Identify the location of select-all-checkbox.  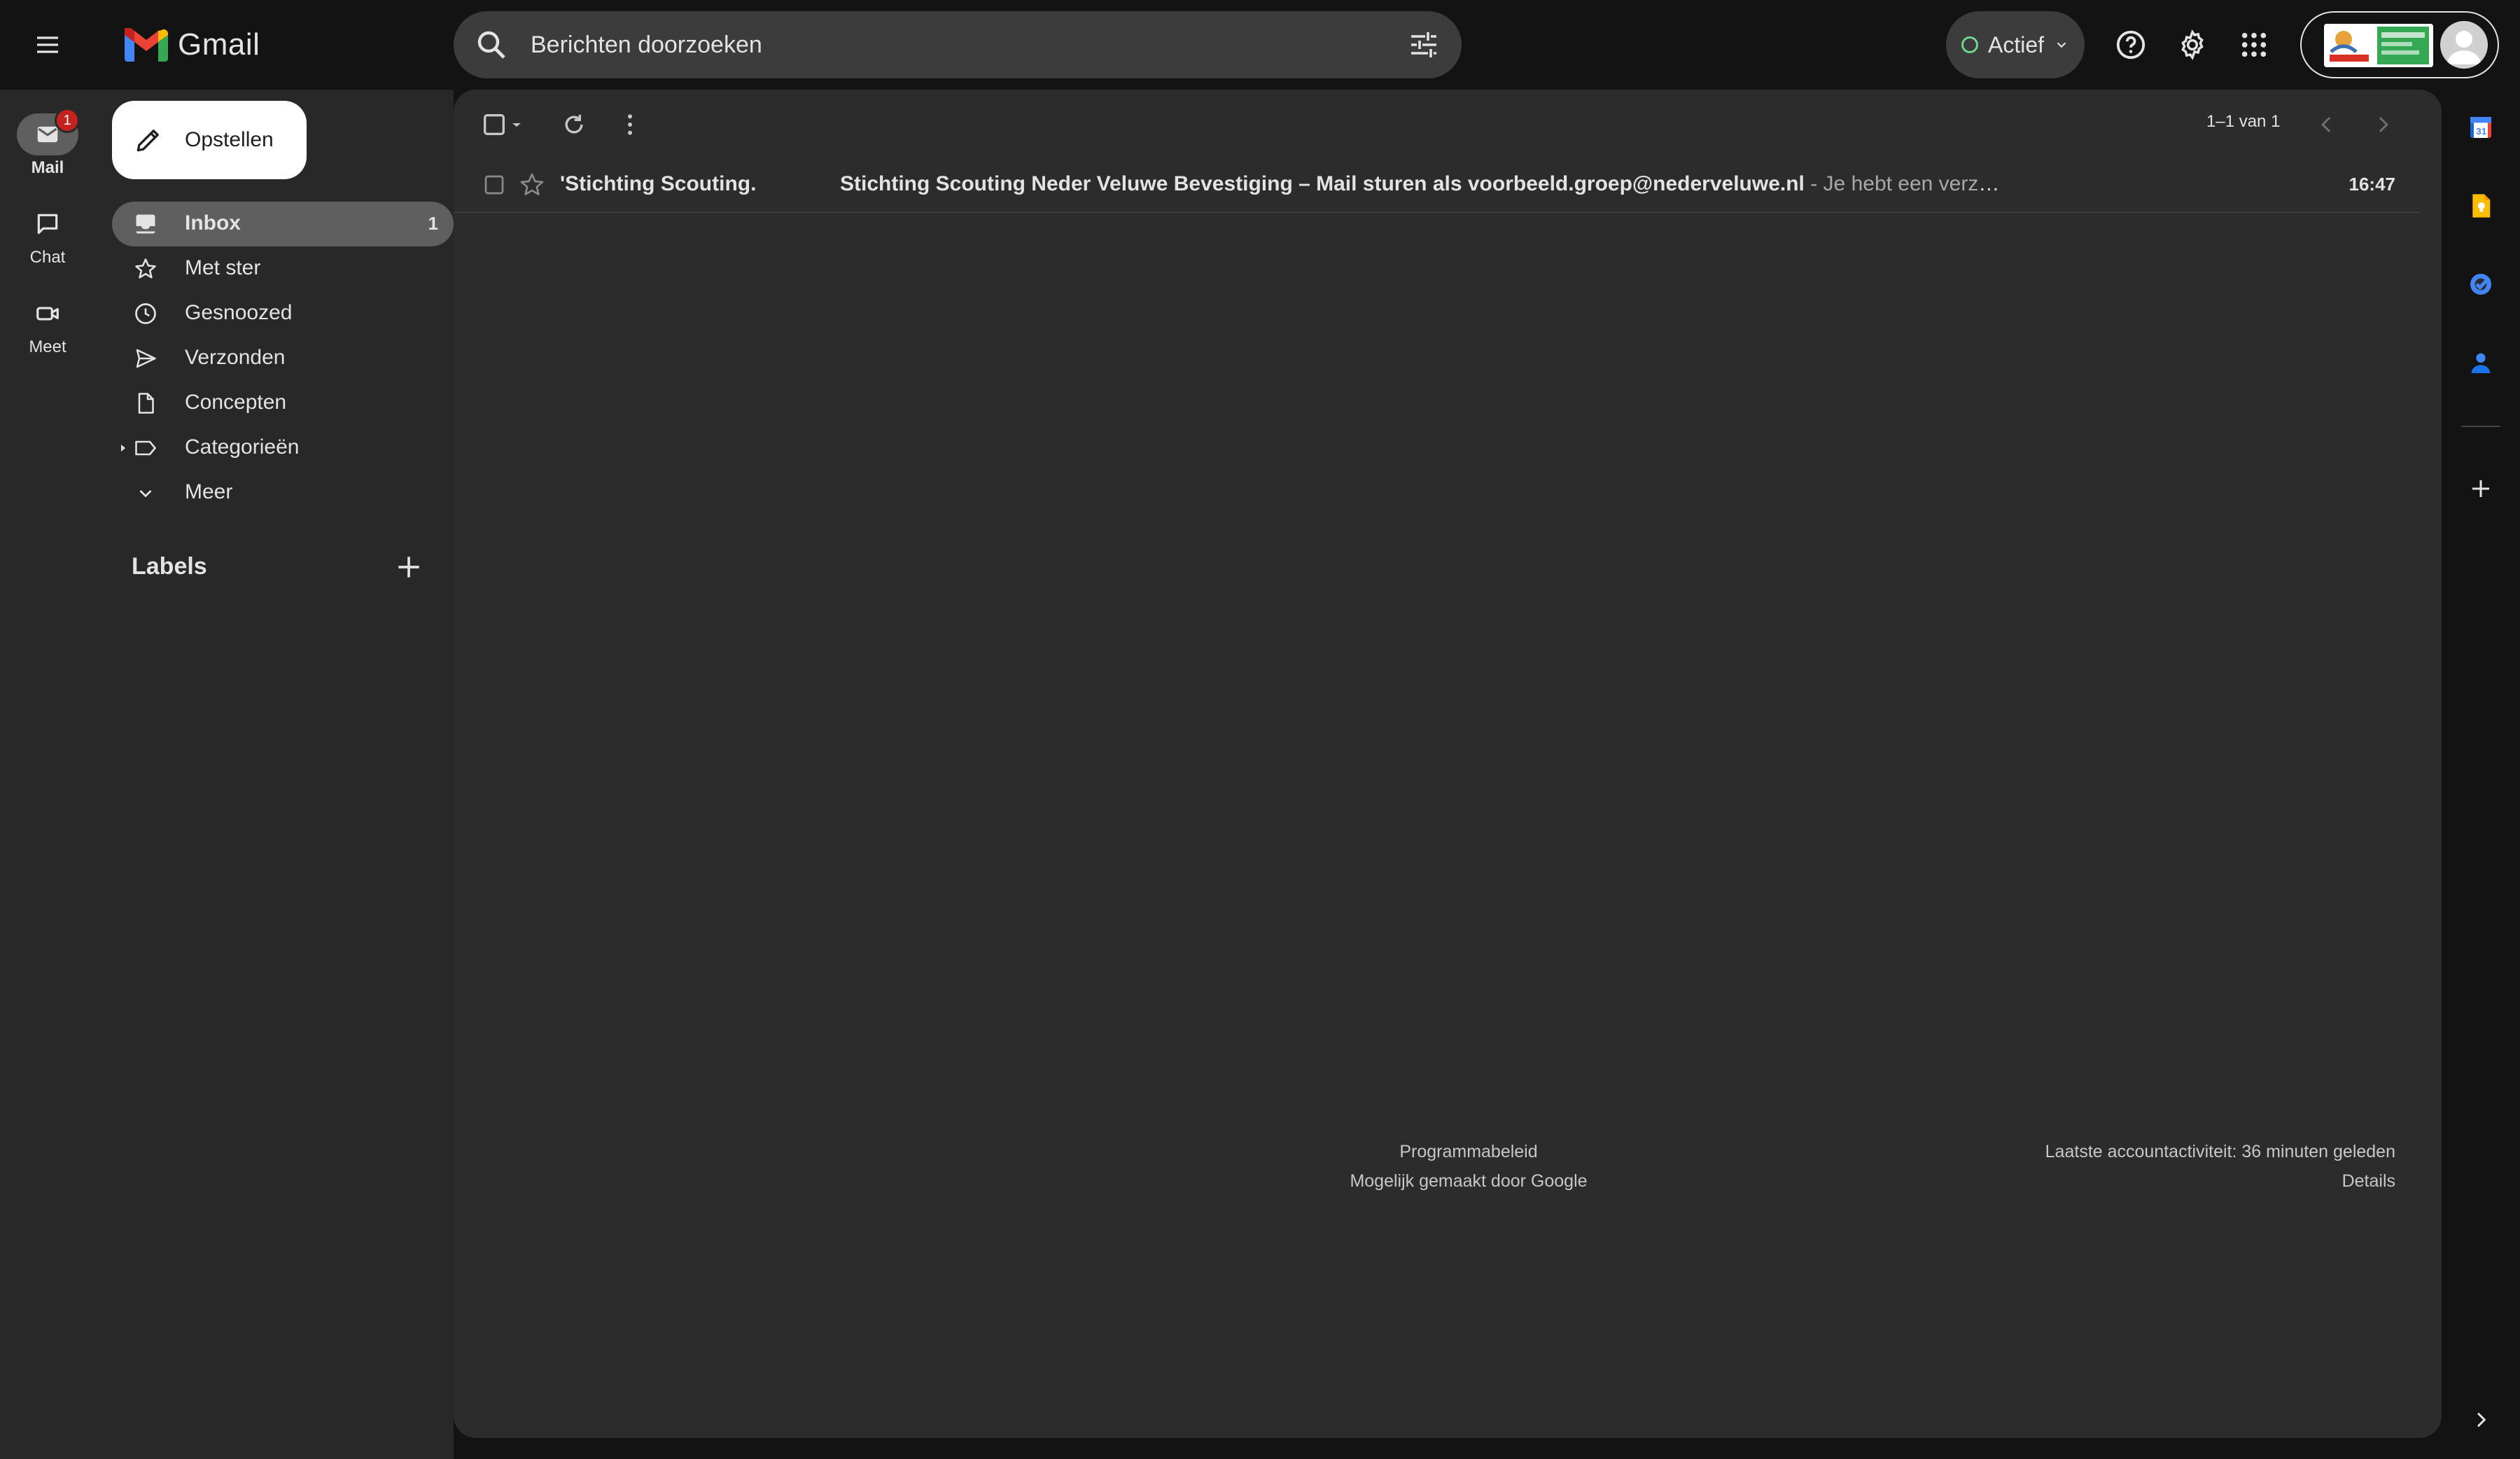
(494, 125).